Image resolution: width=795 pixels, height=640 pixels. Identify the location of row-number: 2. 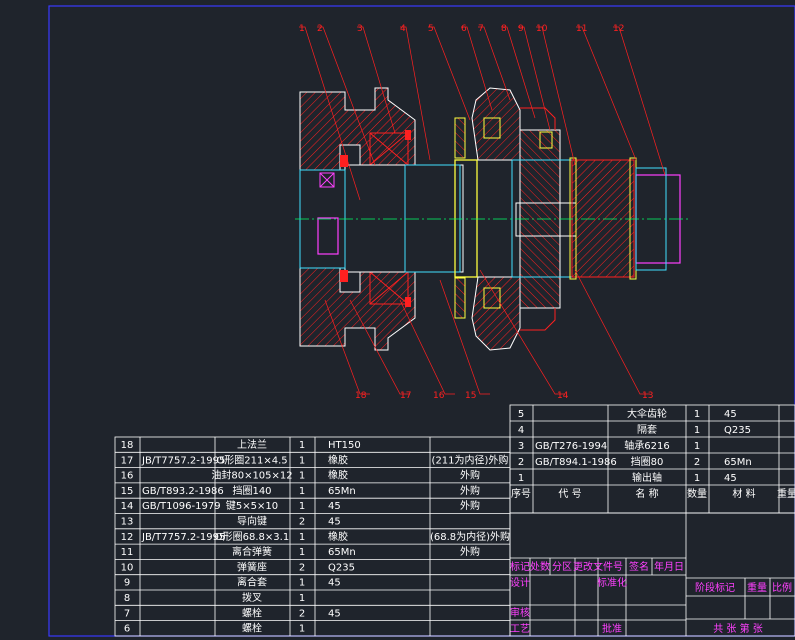
(521, 462).